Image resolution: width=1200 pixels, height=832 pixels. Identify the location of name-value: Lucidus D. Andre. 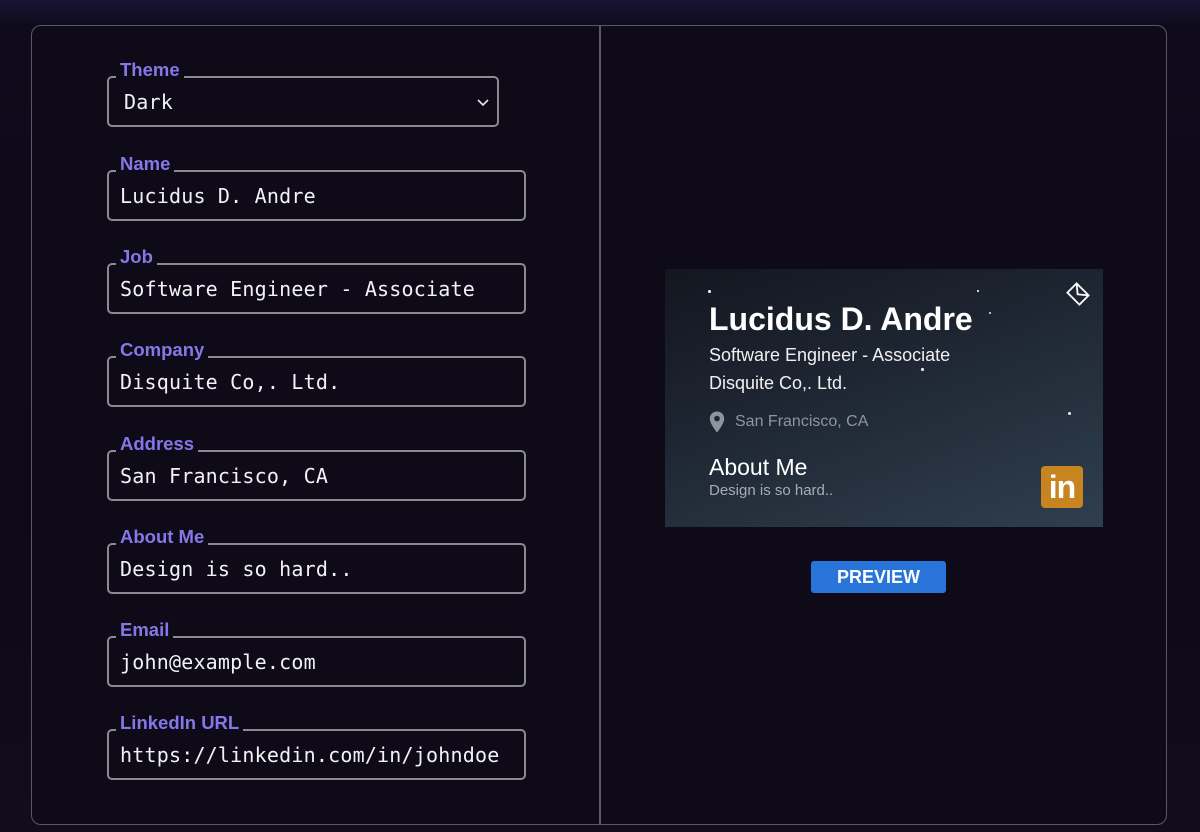
(218, 195).